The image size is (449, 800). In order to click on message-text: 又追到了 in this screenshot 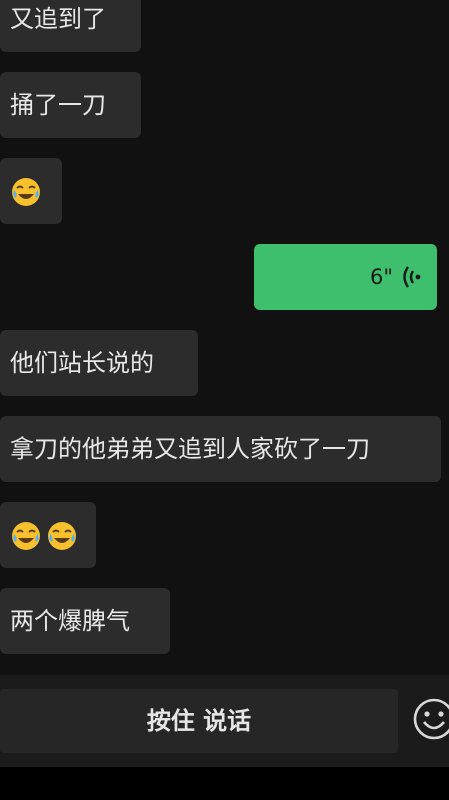, I will do `click(58, 19)`.